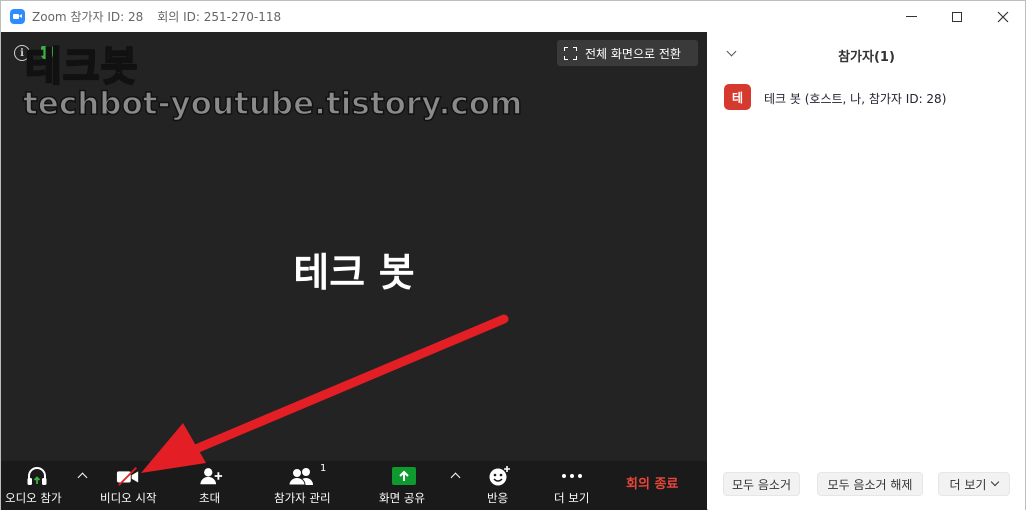  Describe the element at coordinates (33, 498) in the screenshot. I see `audio-label: 오디오 참가` at that location.